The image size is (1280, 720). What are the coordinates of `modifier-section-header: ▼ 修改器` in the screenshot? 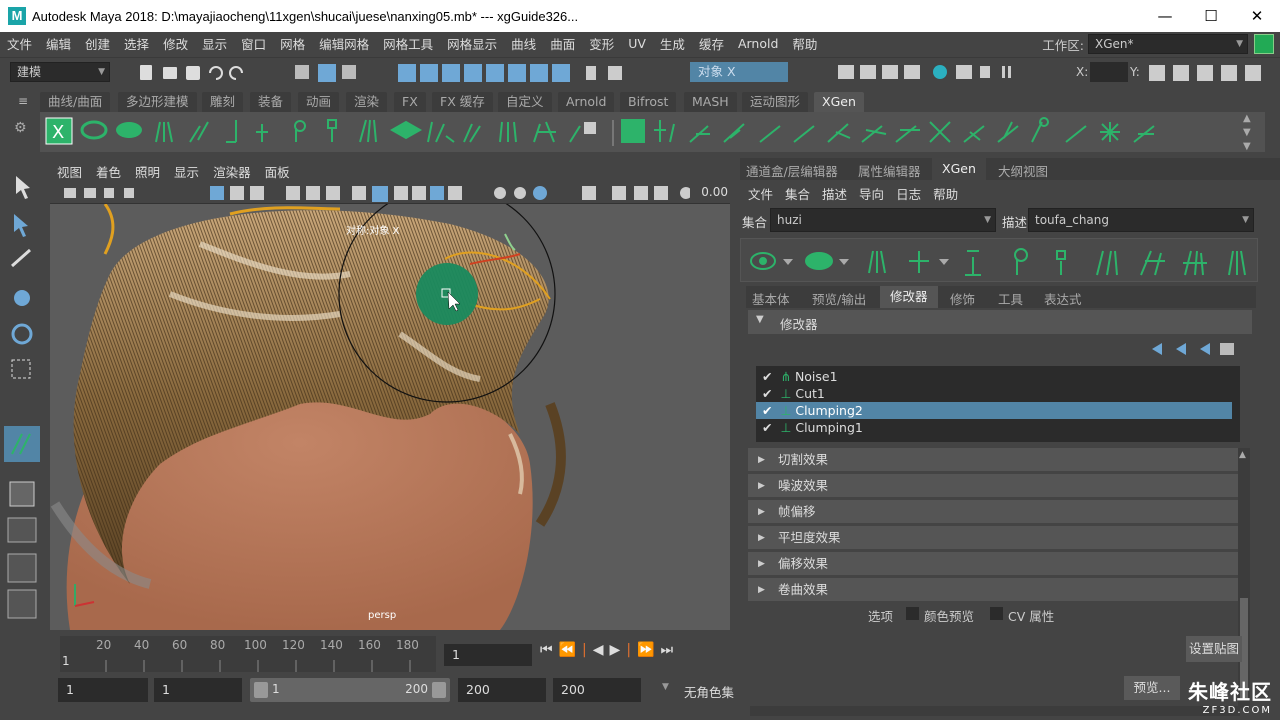 It's located at (1000, 322).